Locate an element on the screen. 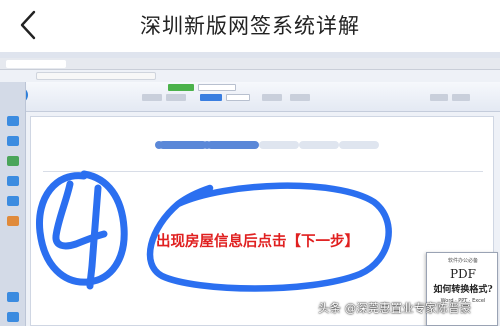 This screenshot has width=500, height=326. nav-button-active is located at coordinates (211, 97).